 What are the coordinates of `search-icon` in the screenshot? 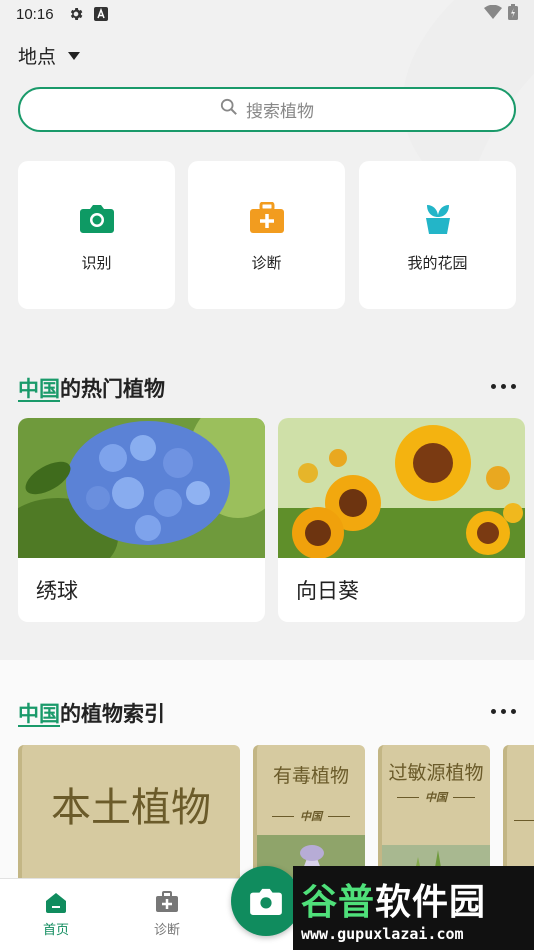 It's located at (229, 109).